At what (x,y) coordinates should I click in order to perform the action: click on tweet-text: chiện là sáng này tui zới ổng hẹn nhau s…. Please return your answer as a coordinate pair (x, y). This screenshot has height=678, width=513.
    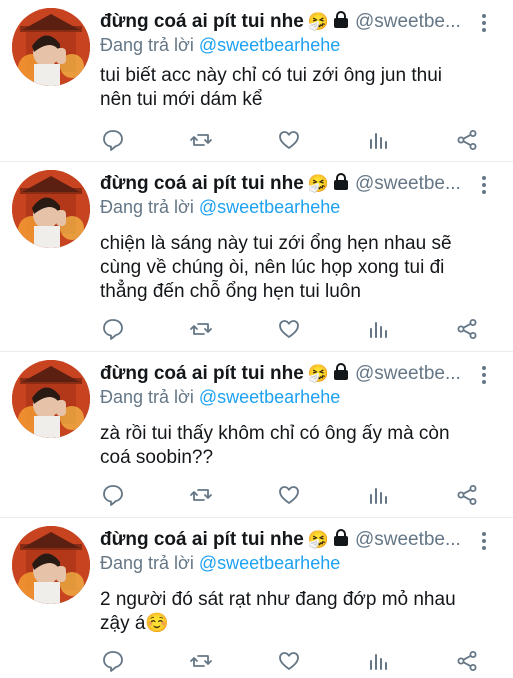
    Looking at the image, I should click on (297, 268).